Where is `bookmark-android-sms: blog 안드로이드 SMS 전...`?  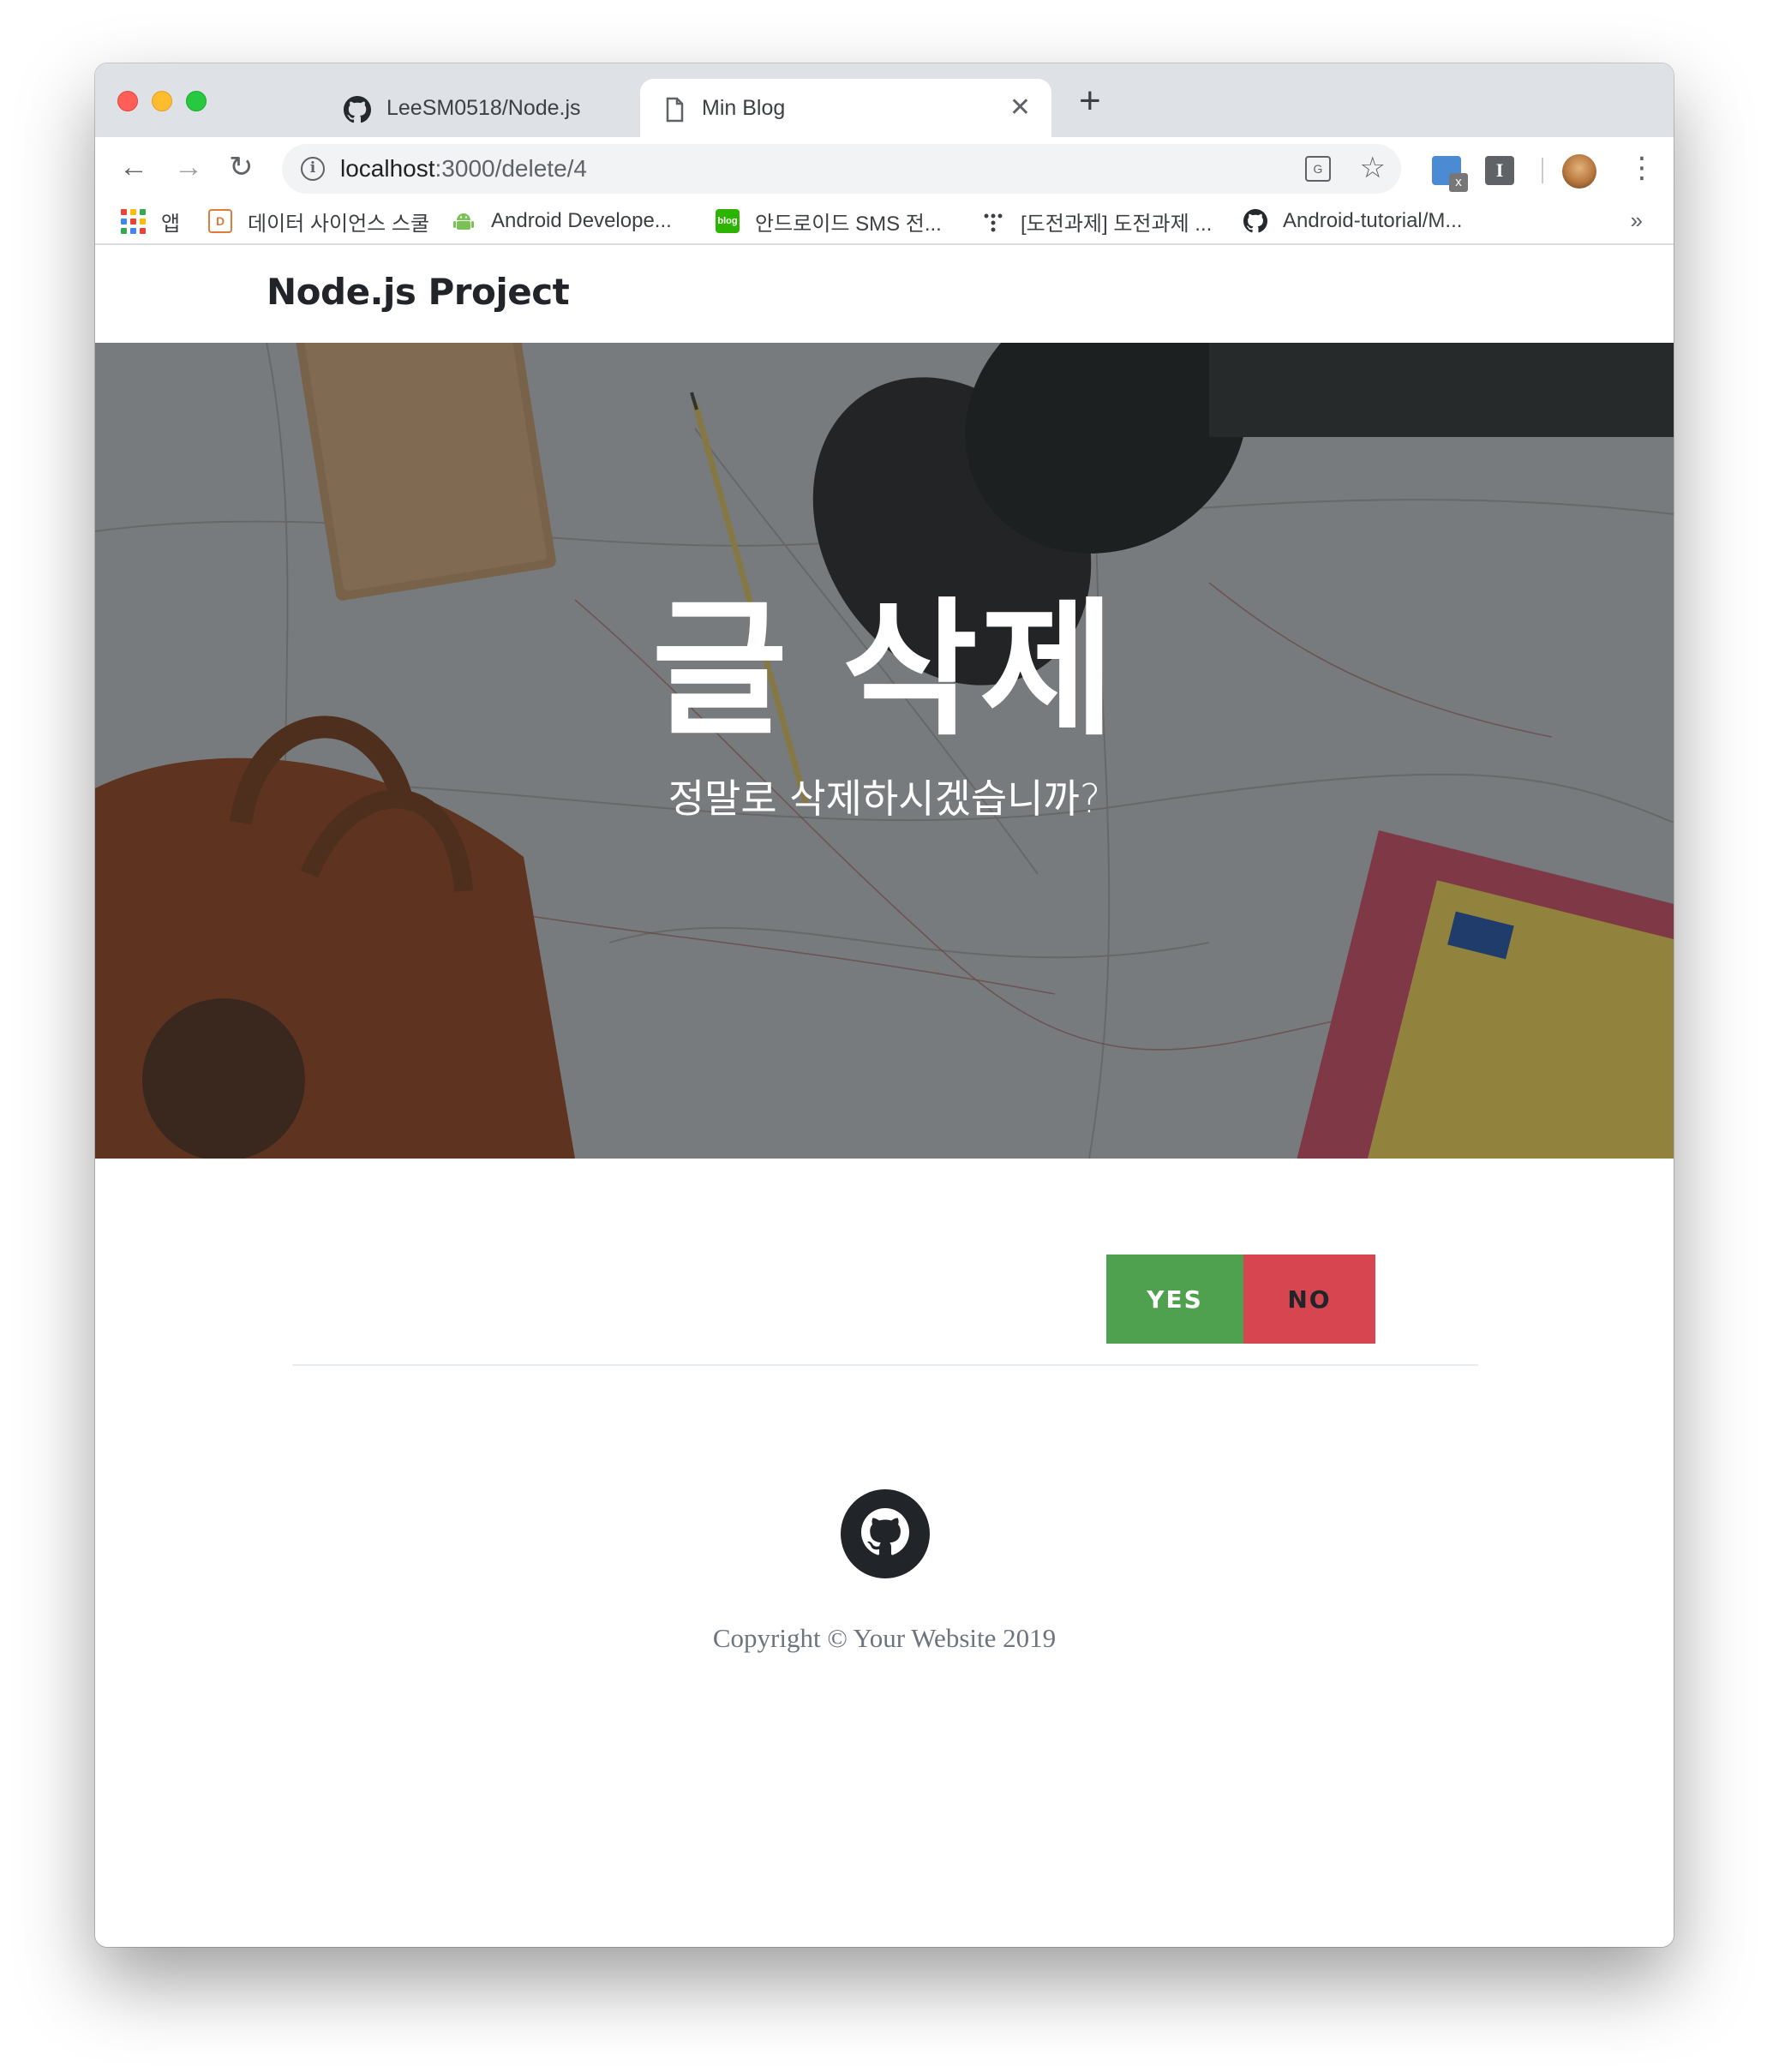 bookmark-android-sms: blog 안드로이드 SMS 전... is located at coordinates (829, 221).